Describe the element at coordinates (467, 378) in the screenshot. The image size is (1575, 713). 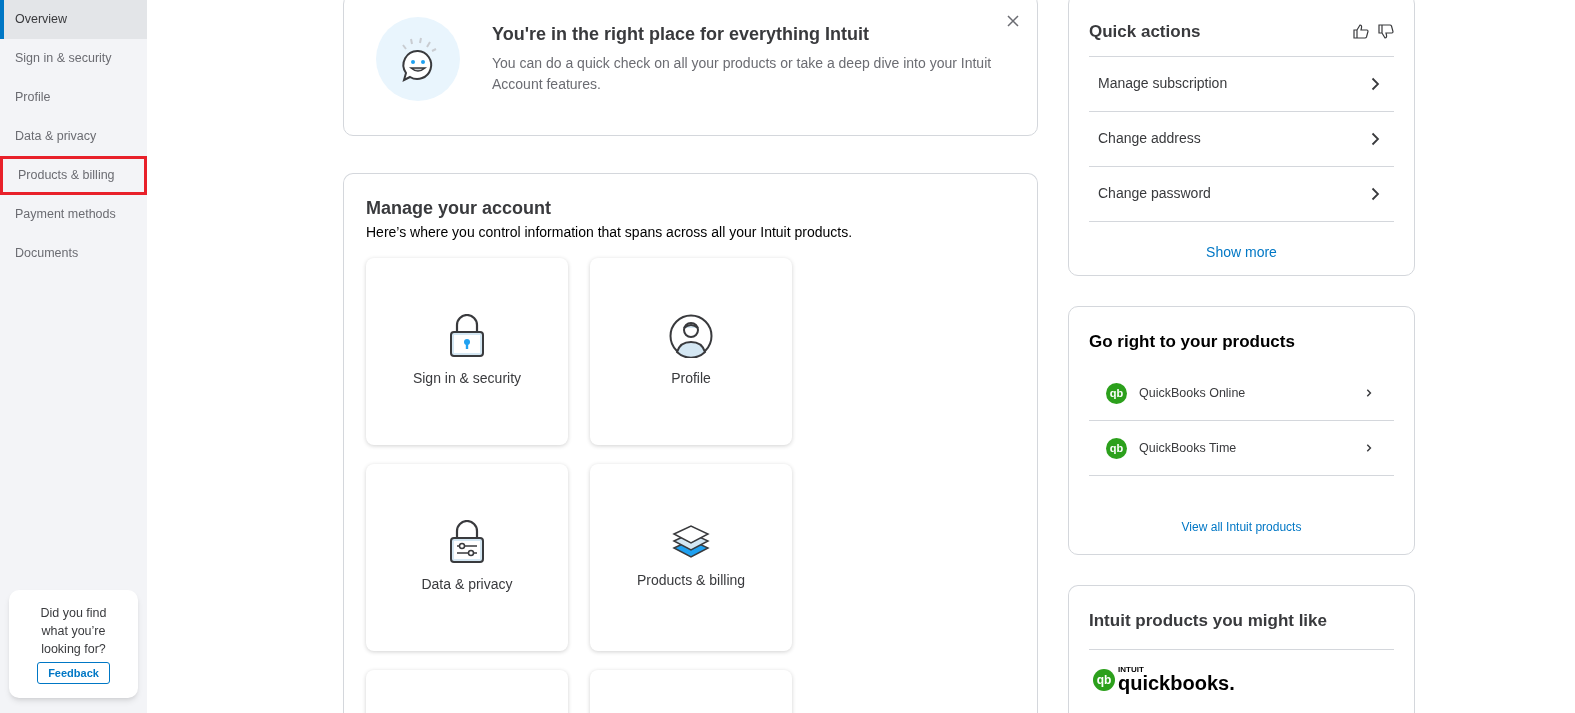
I see `tile-label: Sign in & security` at that location.